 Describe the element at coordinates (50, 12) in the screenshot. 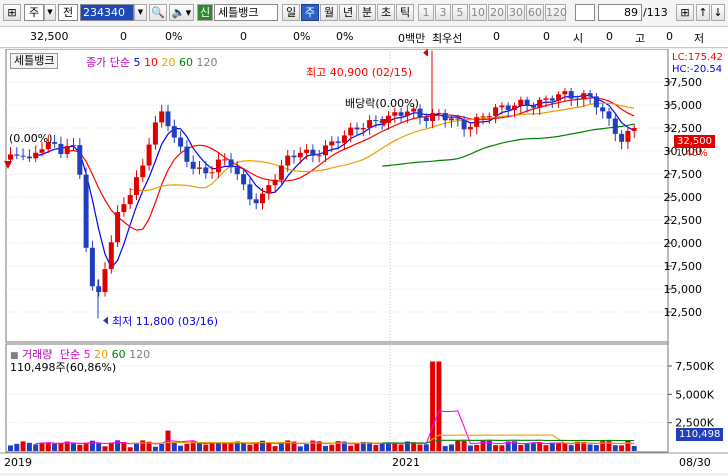

I see `market-dropdown-icon: ▼` at that location.